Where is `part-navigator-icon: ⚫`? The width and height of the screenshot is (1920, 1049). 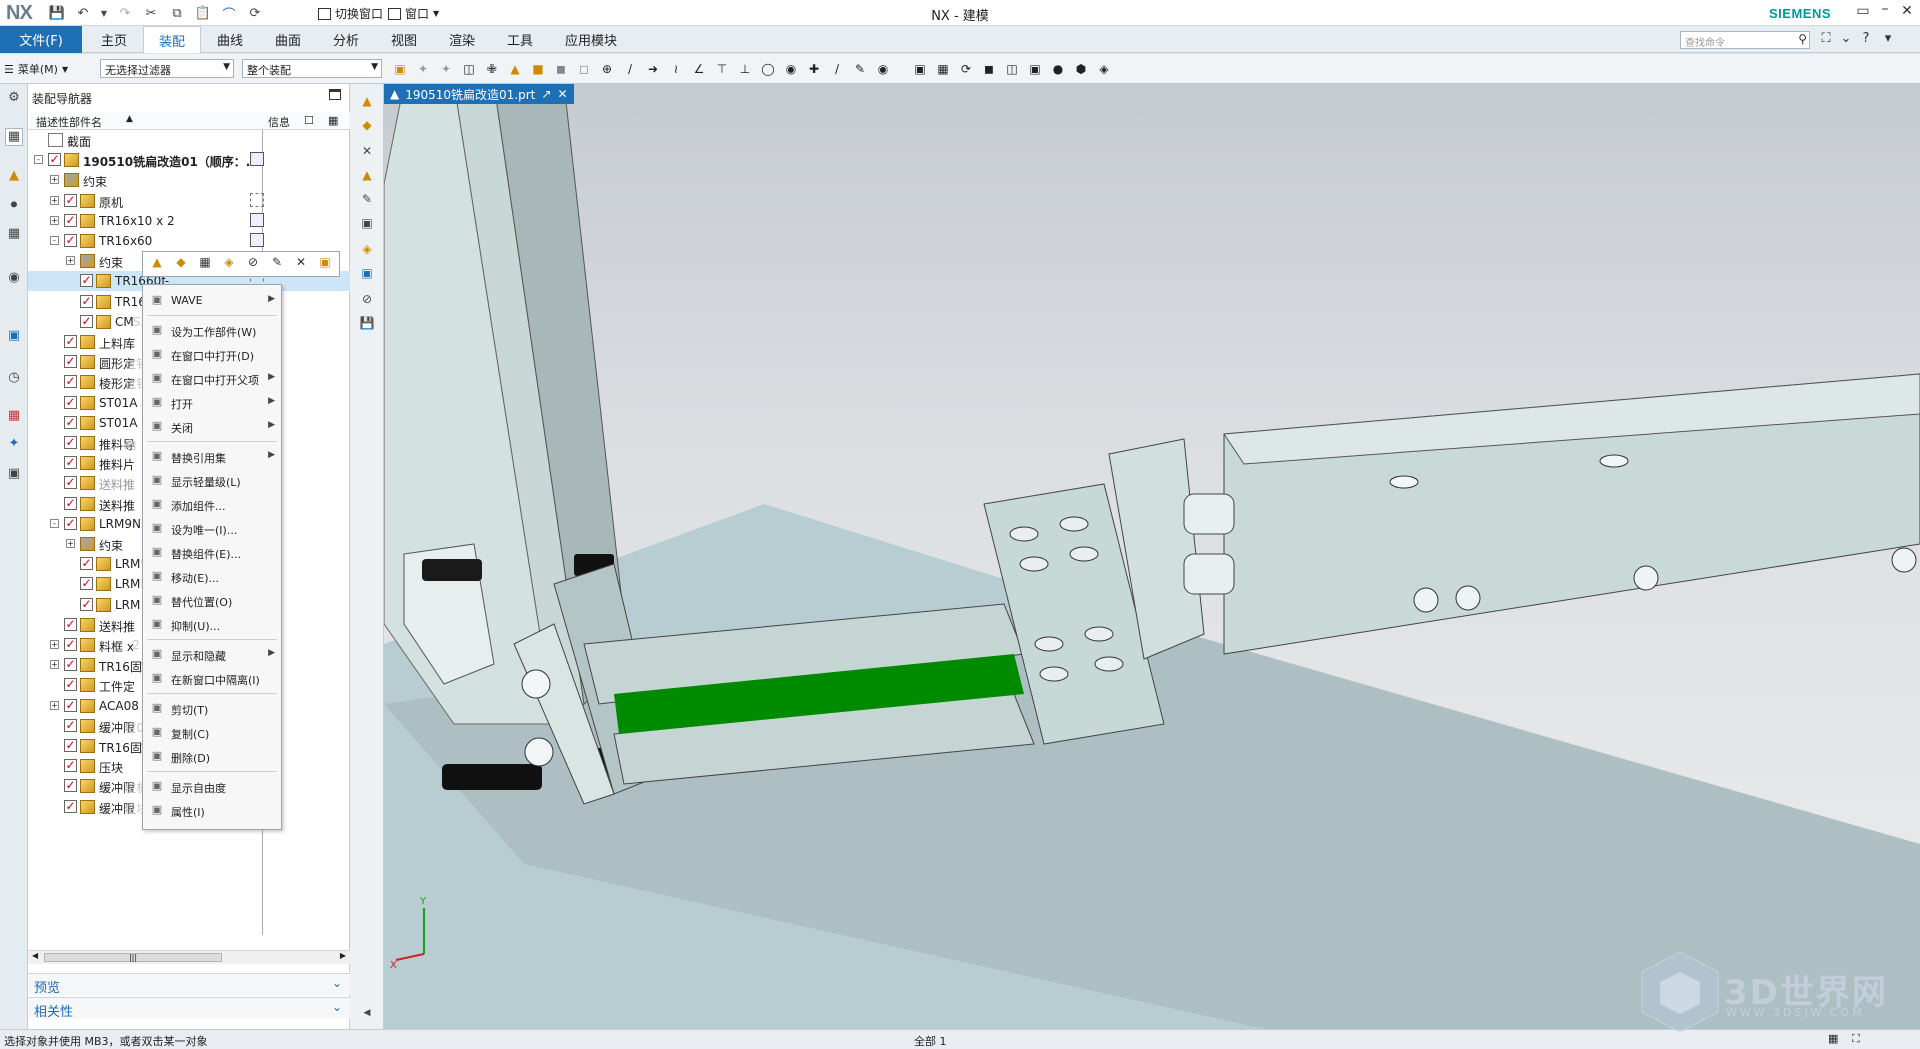 part-navigator-icon: ⚫ is located at coordinates (14, 207).